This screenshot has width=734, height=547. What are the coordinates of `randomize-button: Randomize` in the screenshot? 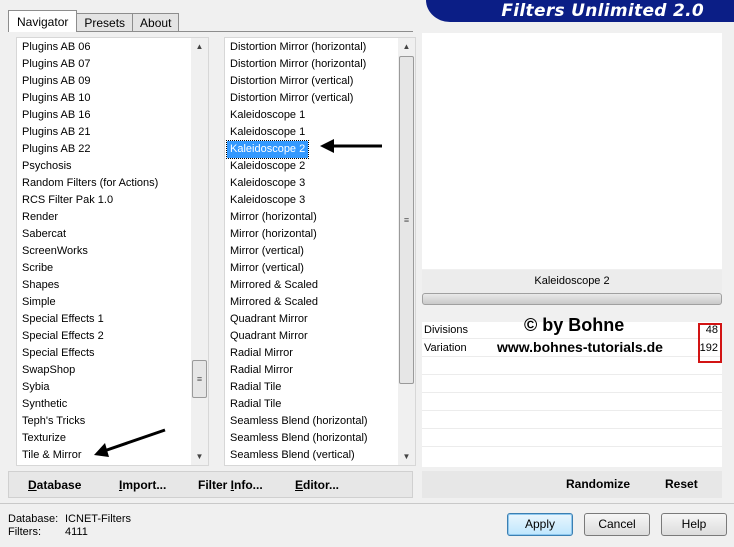 It's located at (598, 484).